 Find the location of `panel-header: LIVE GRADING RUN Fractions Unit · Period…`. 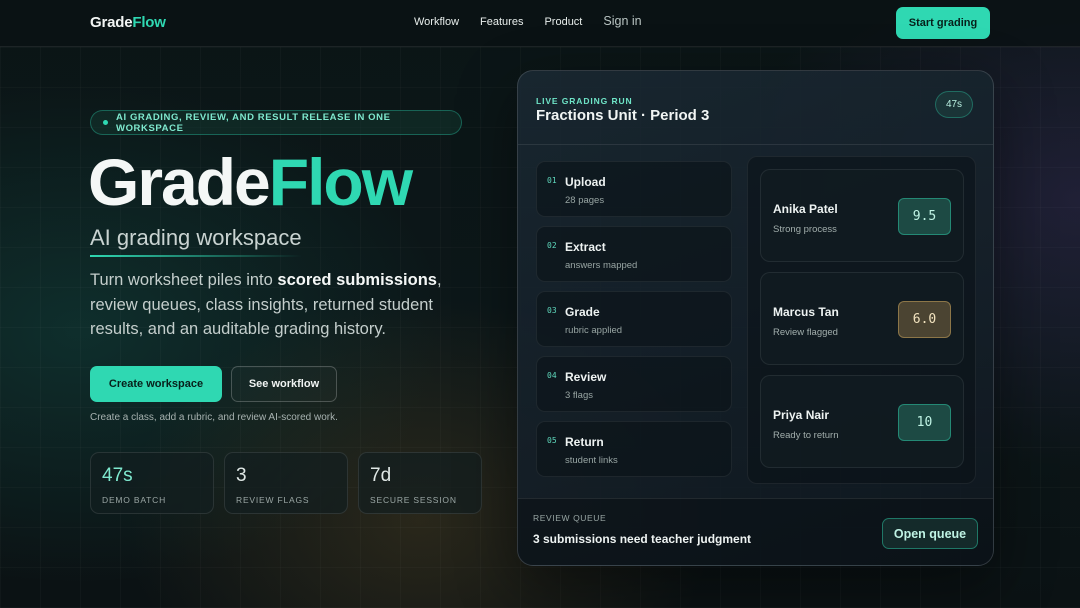

panel-header: LIVE GRADING RUN Fractions Unit · Period… is located at coordinates (755, 108).